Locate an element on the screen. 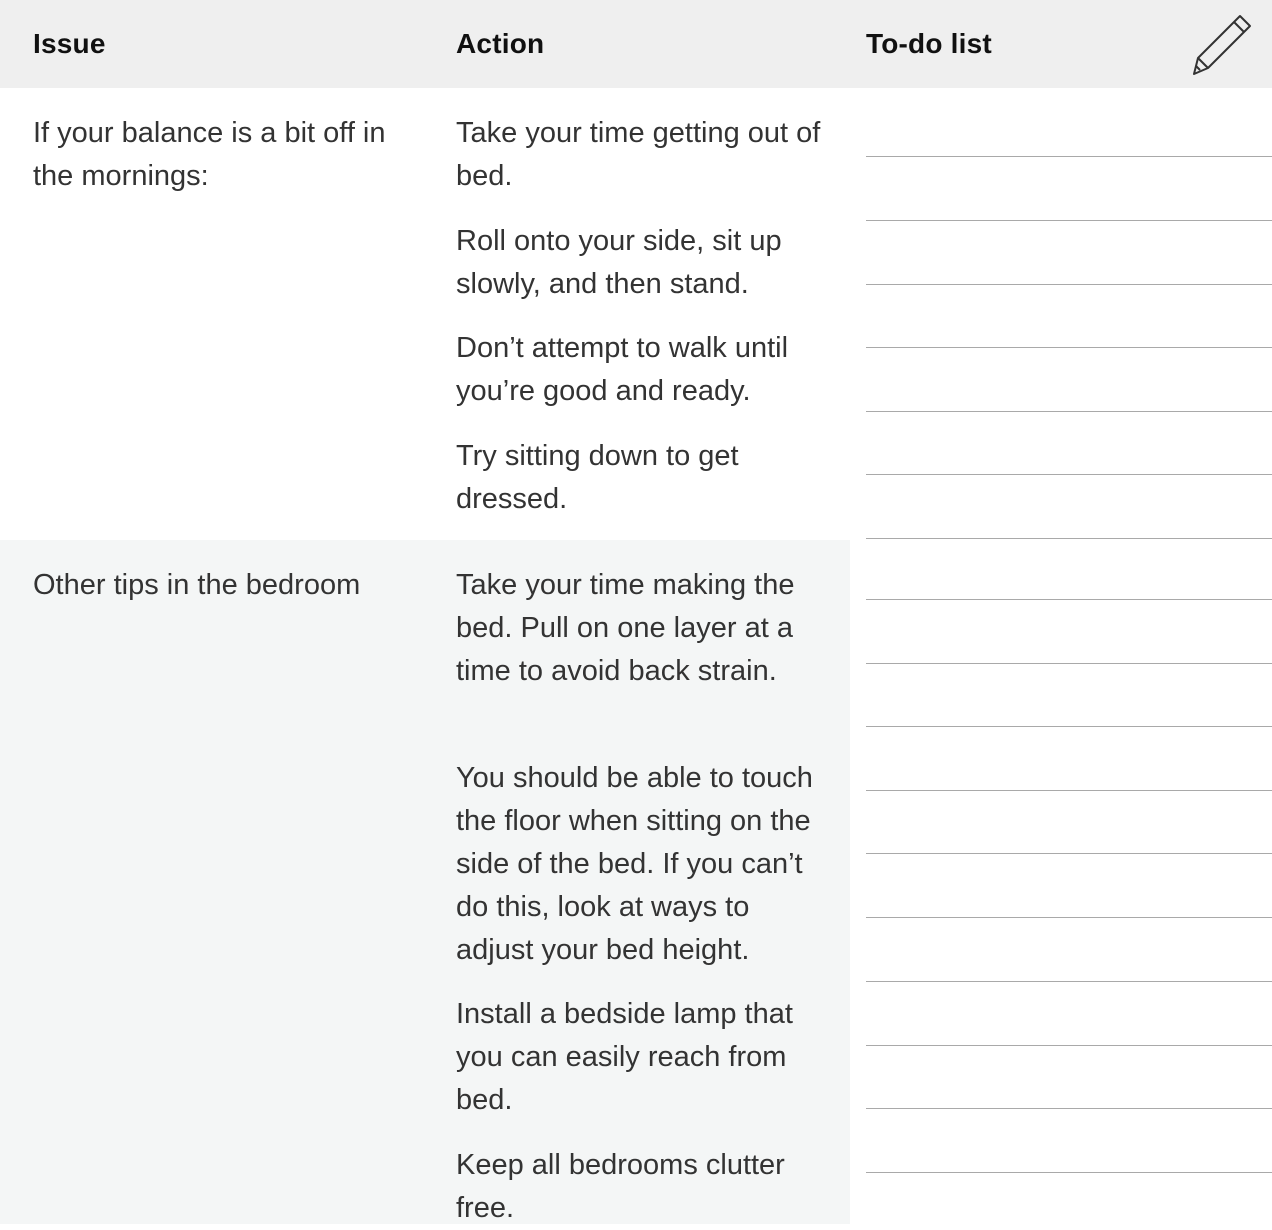 The height and width of the screenshot is (1230, 1272). action-item: Take your time getting out of bed. is located at coordinates (638, 154).